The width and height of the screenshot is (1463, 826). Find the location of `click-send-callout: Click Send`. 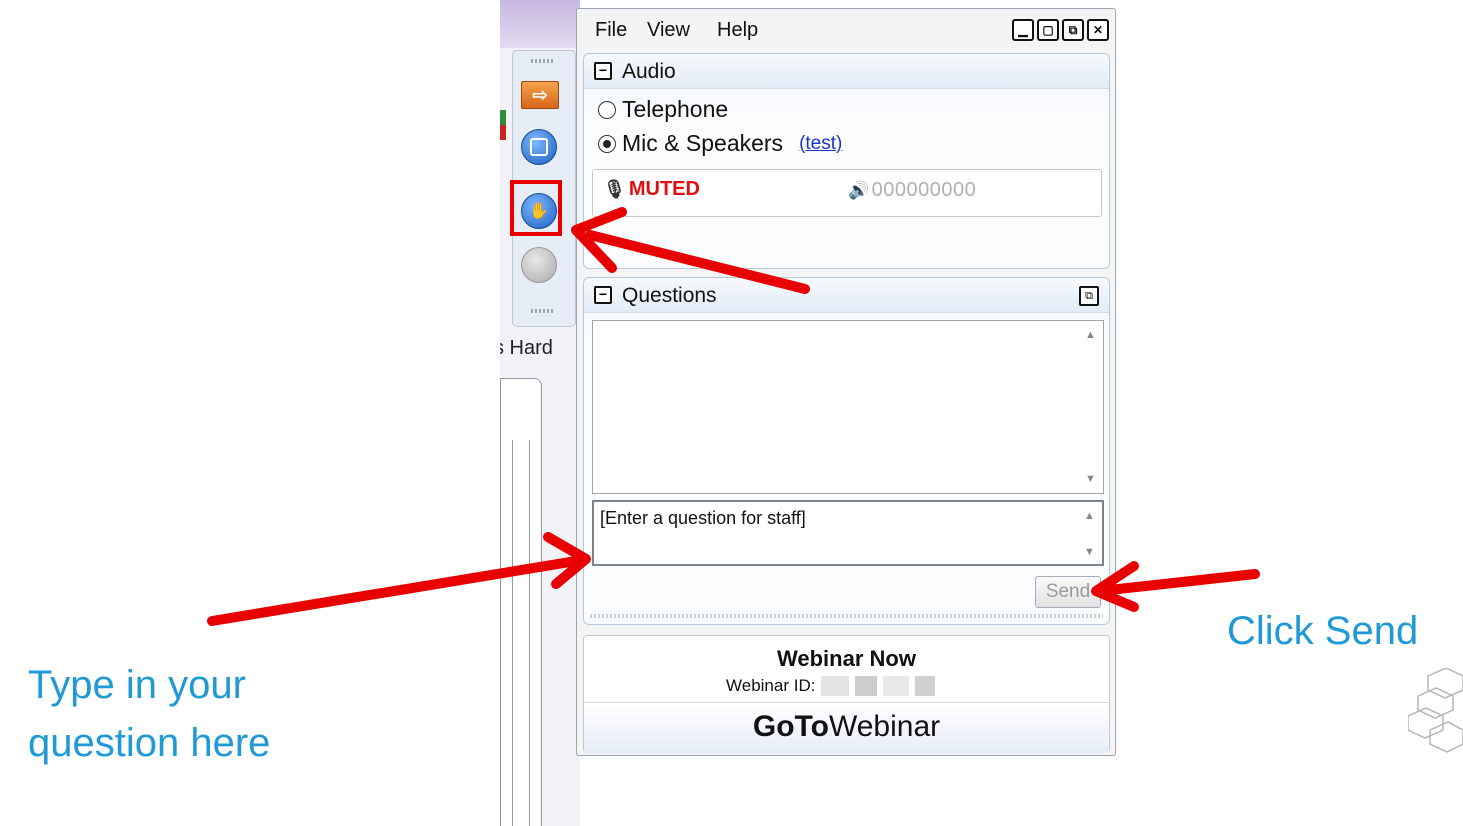

click-send-callout: Click Send is located at coordinates (1322, 631).